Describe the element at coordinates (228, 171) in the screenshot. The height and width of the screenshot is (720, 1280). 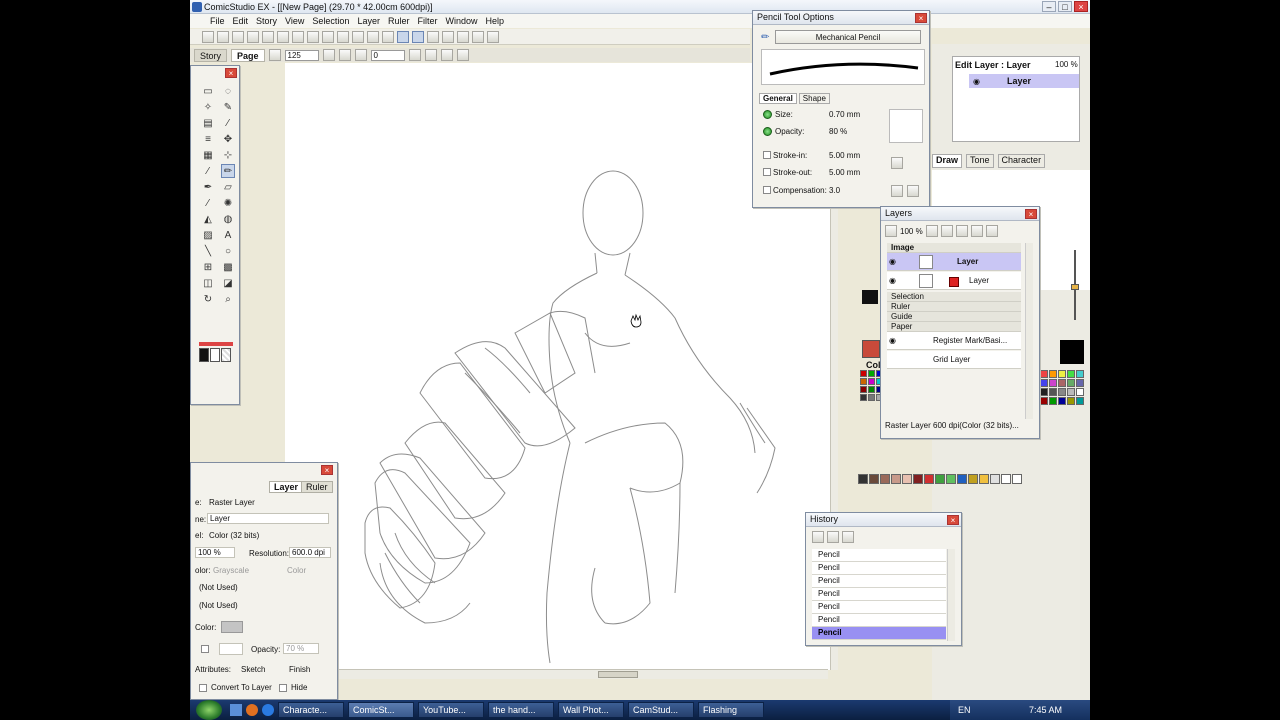
I see `pencil-icon: ✏` at that location.